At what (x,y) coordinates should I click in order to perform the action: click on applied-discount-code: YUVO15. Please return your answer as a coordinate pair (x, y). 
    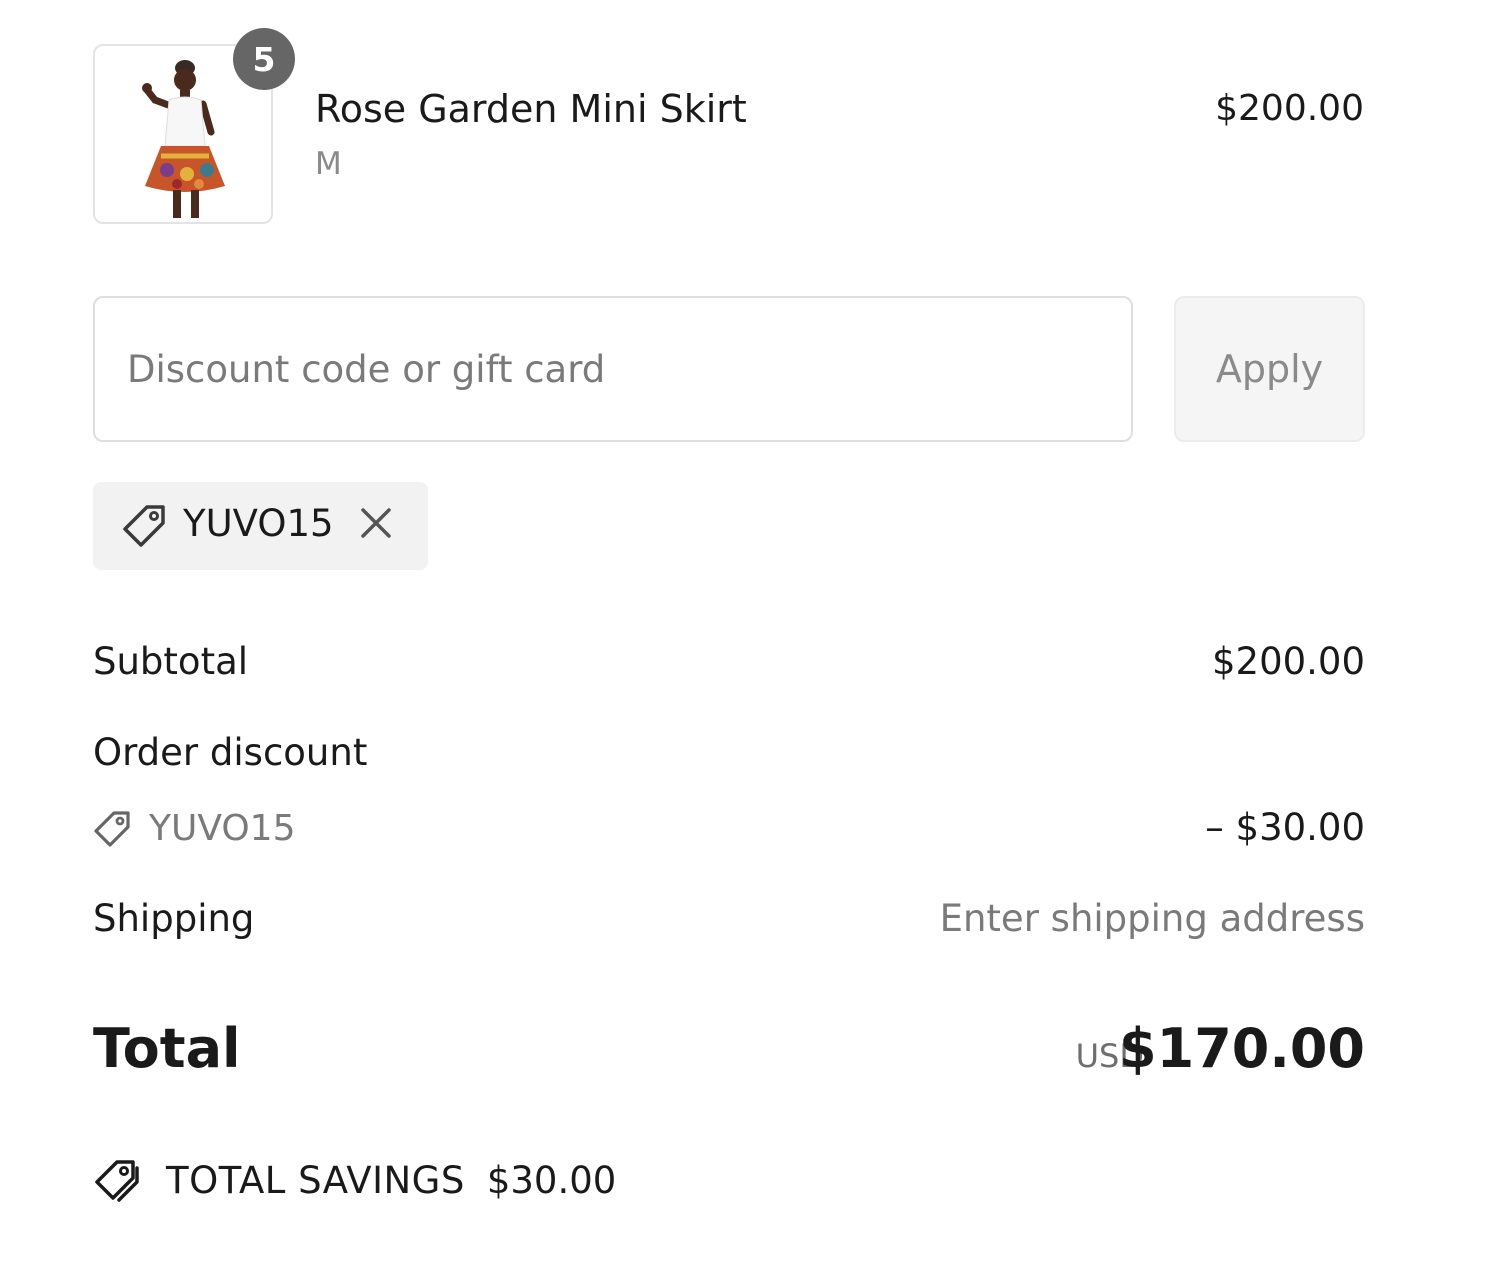
    Looking at the image, I should click on (258, 523).